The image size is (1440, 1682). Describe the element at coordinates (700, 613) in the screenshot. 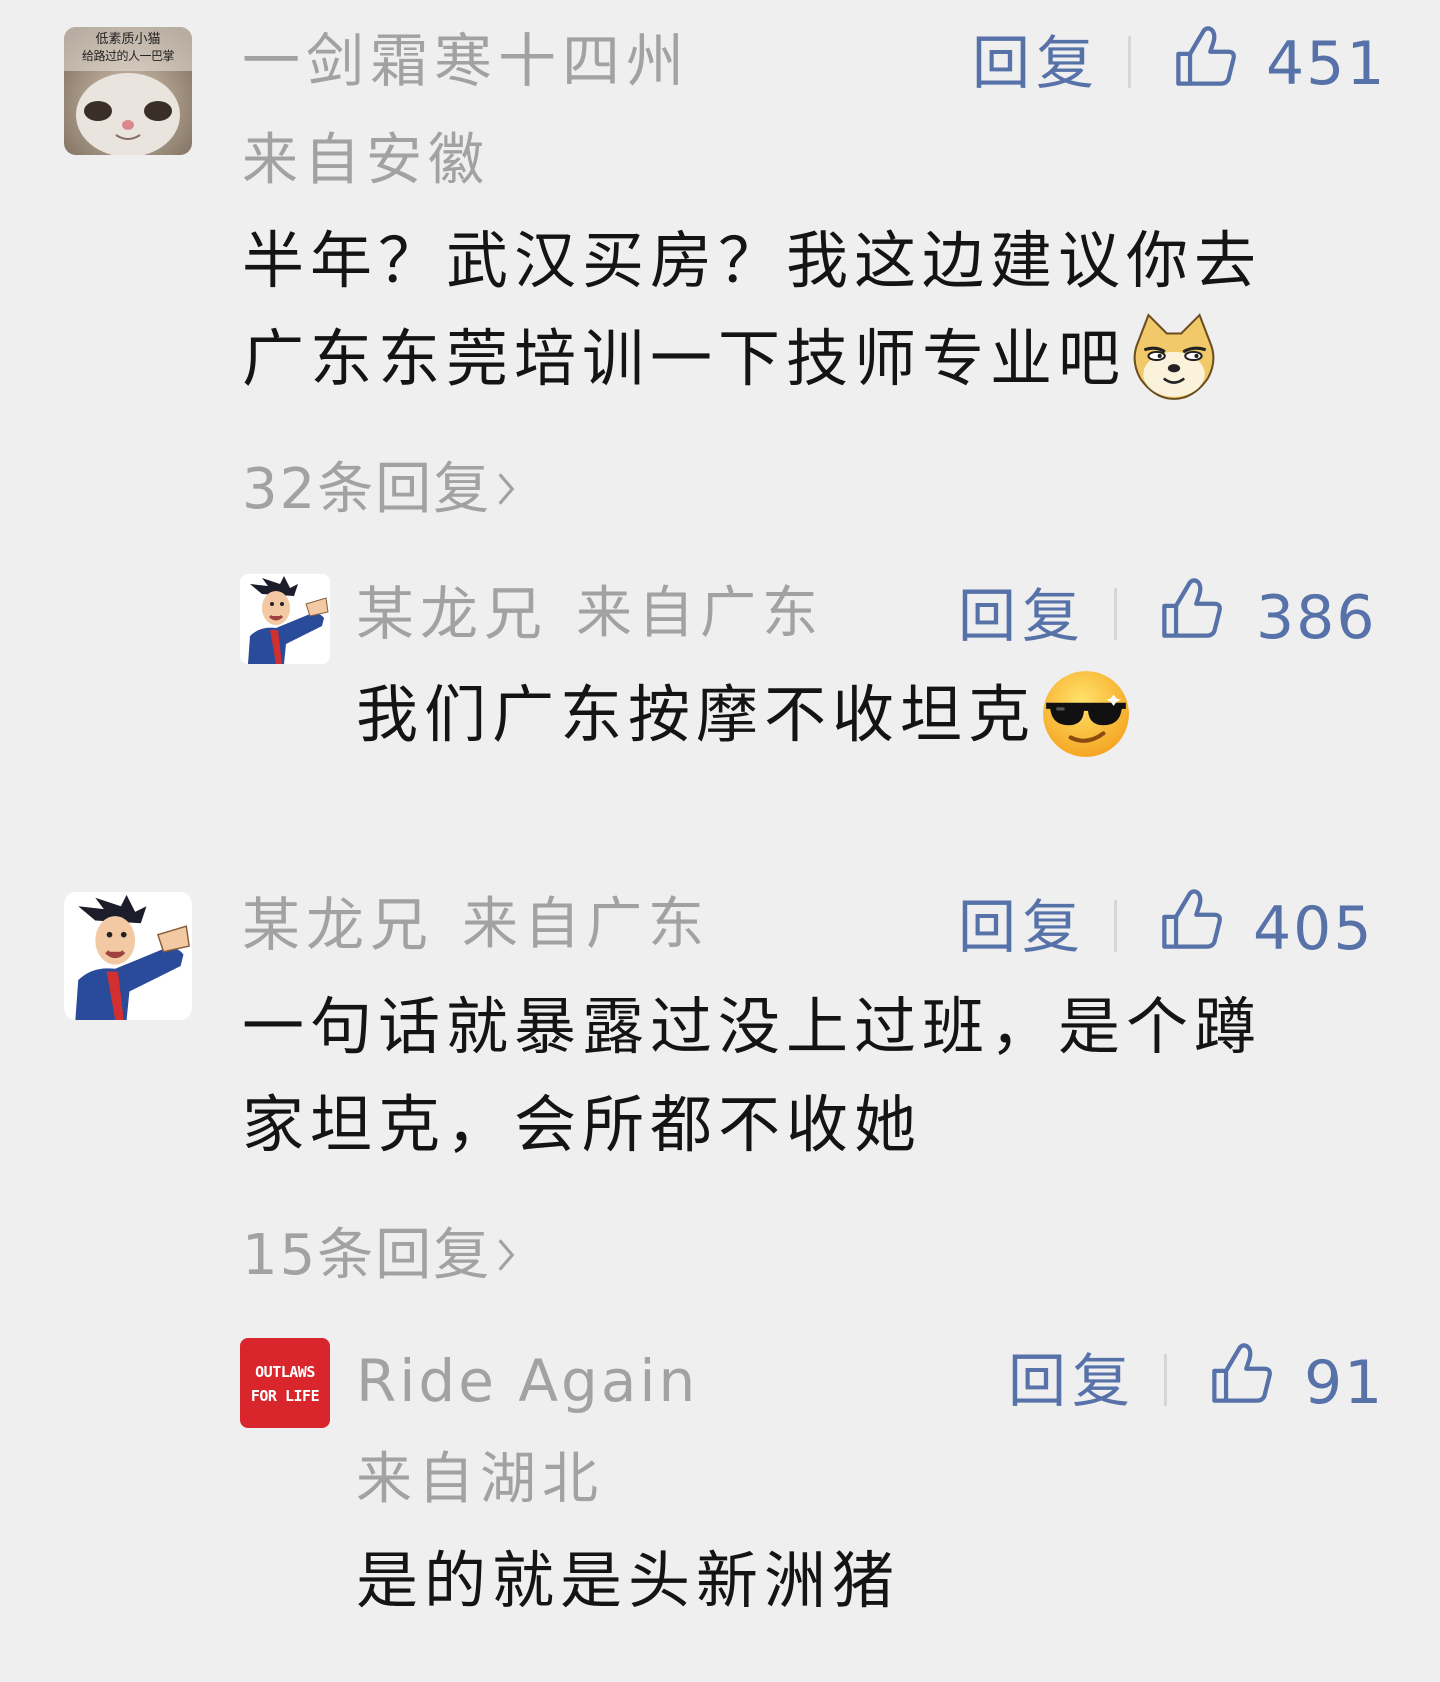

I see `sub-reply-location: 来自广东` at that location.